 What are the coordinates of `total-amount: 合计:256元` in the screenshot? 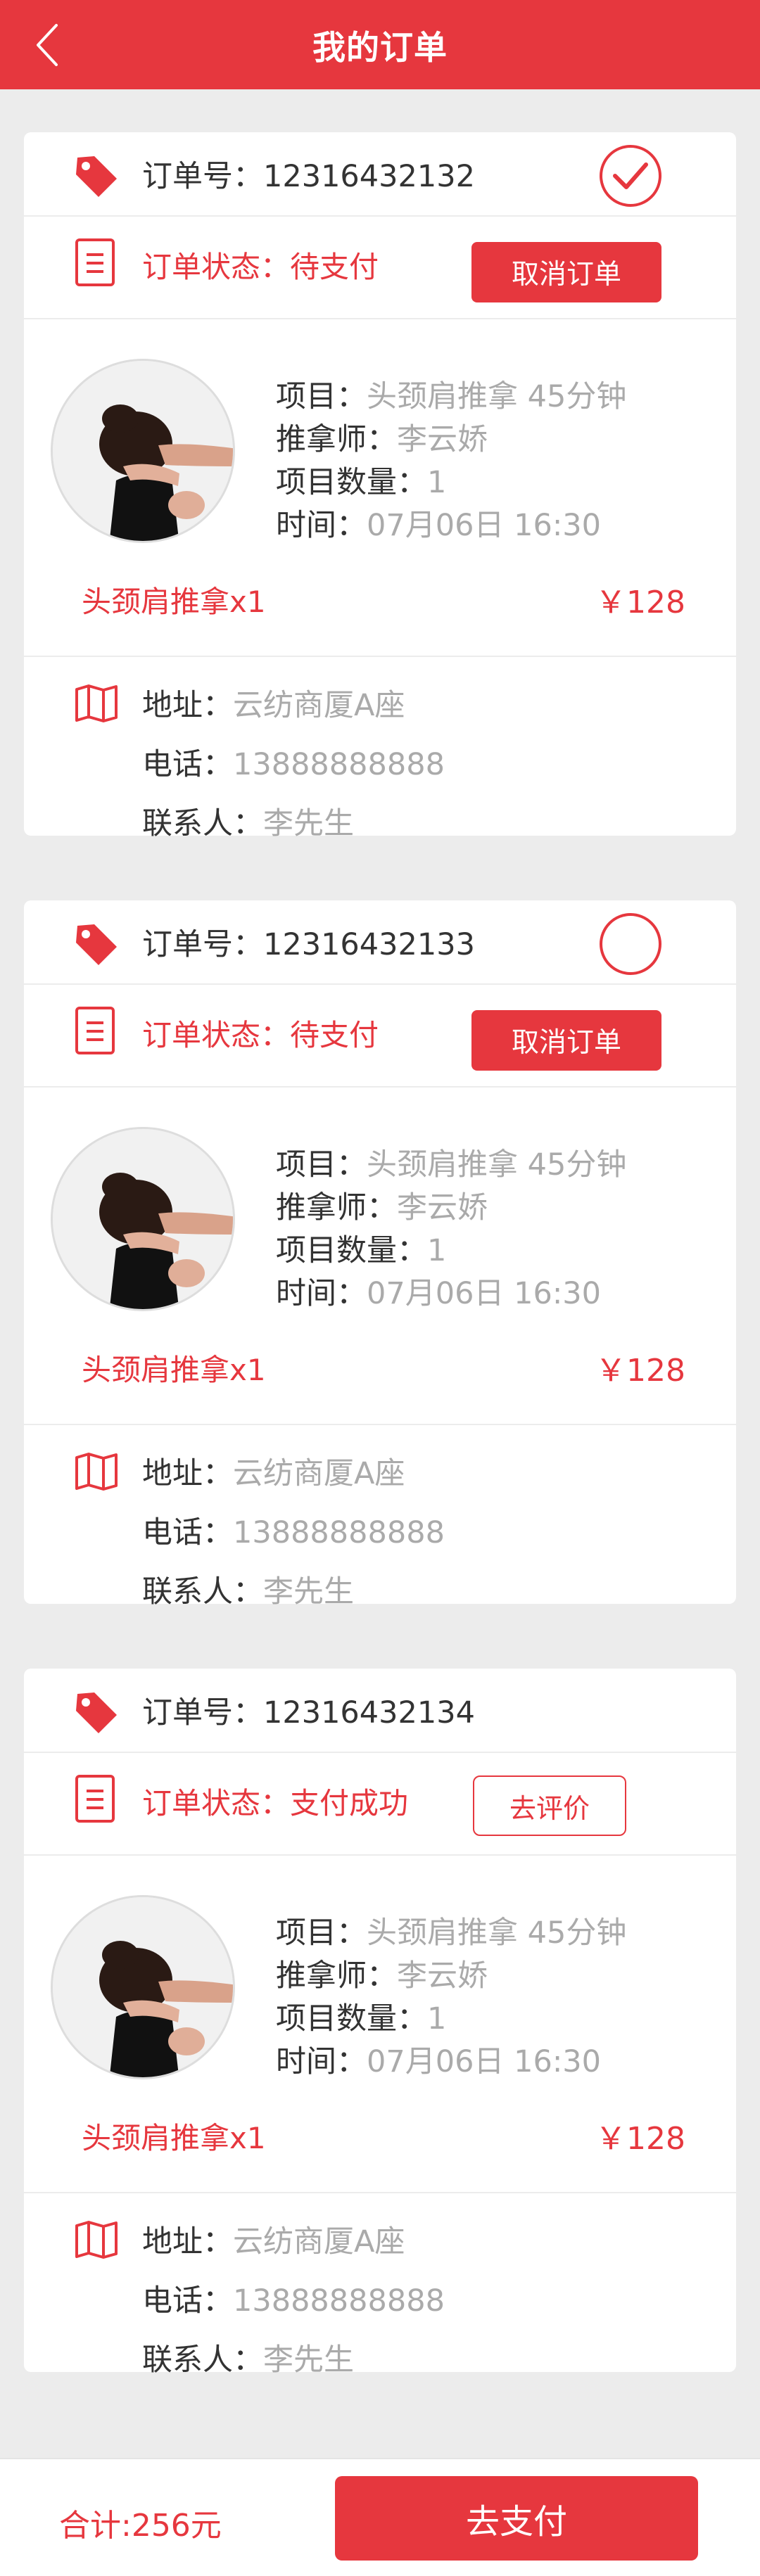 It's located at (140, 2526).